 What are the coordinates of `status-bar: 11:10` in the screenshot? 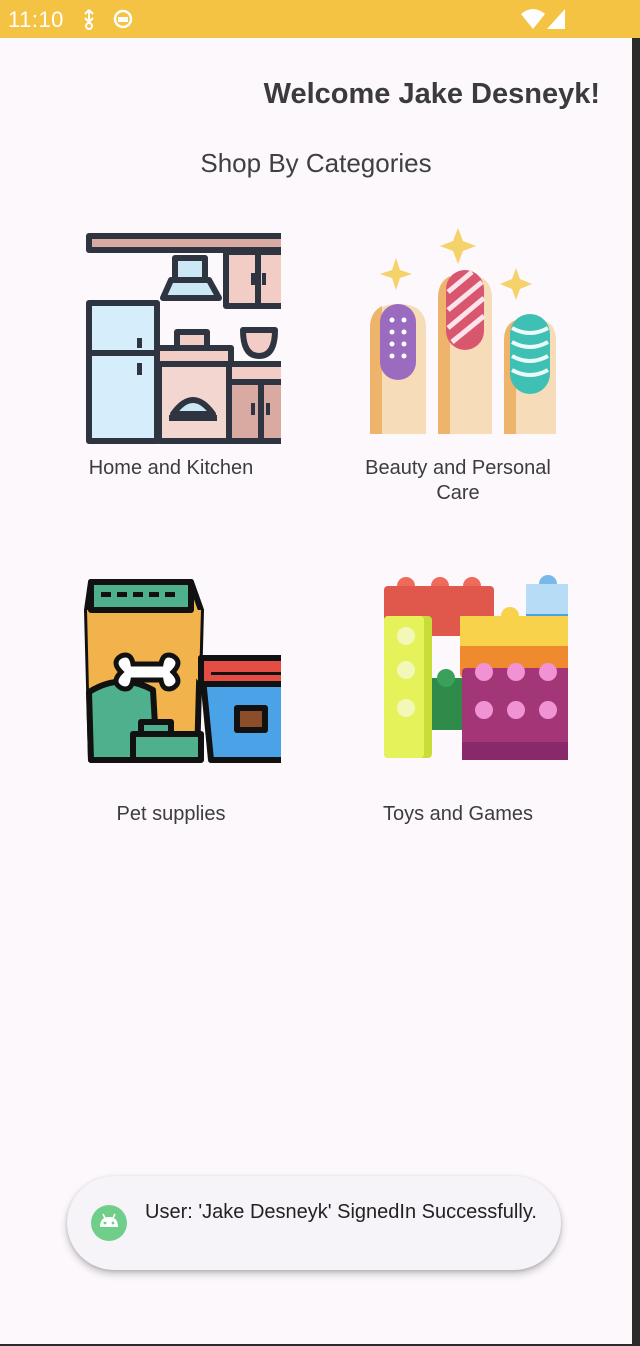 It's located at (320, 19).